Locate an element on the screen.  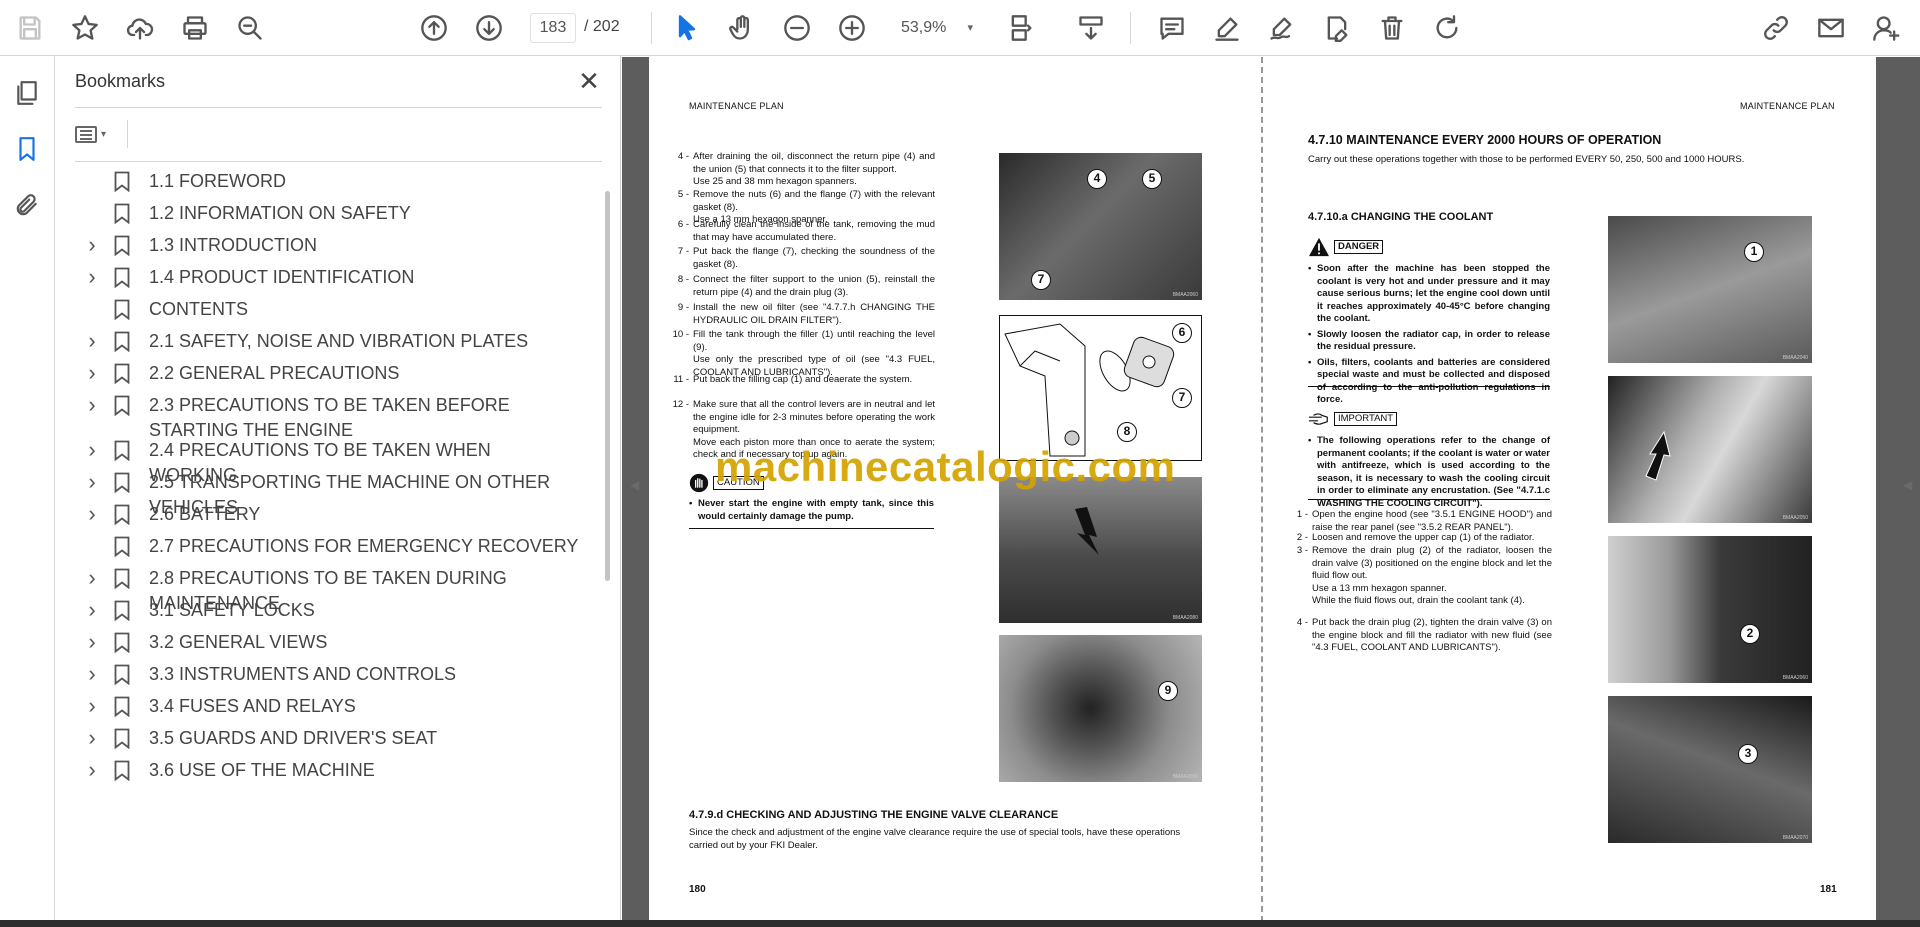
step-number: 10 - is located at coordinates (680, 334).